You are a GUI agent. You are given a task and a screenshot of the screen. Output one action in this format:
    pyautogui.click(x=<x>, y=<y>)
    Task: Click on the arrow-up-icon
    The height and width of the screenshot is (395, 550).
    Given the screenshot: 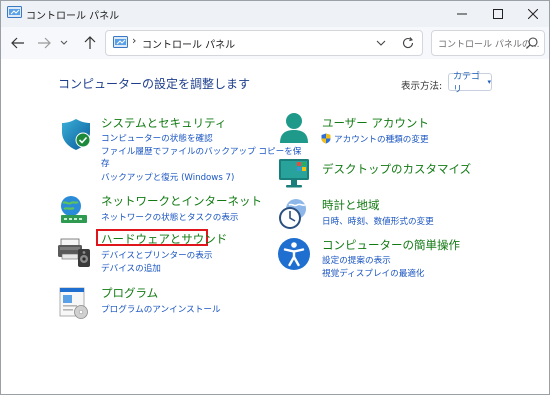 What is the action you would take?
    pyautogui.click(x=90, y=42)
    